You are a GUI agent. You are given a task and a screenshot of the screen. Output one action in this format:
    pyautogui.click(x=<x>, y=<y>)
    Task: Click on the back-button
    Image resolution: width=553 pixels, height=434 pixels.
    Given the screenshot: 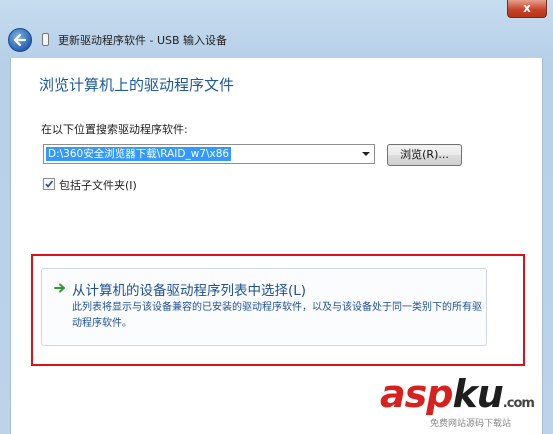 What is the action you would take?
    pyautogui.click(x=20, y=40)
    